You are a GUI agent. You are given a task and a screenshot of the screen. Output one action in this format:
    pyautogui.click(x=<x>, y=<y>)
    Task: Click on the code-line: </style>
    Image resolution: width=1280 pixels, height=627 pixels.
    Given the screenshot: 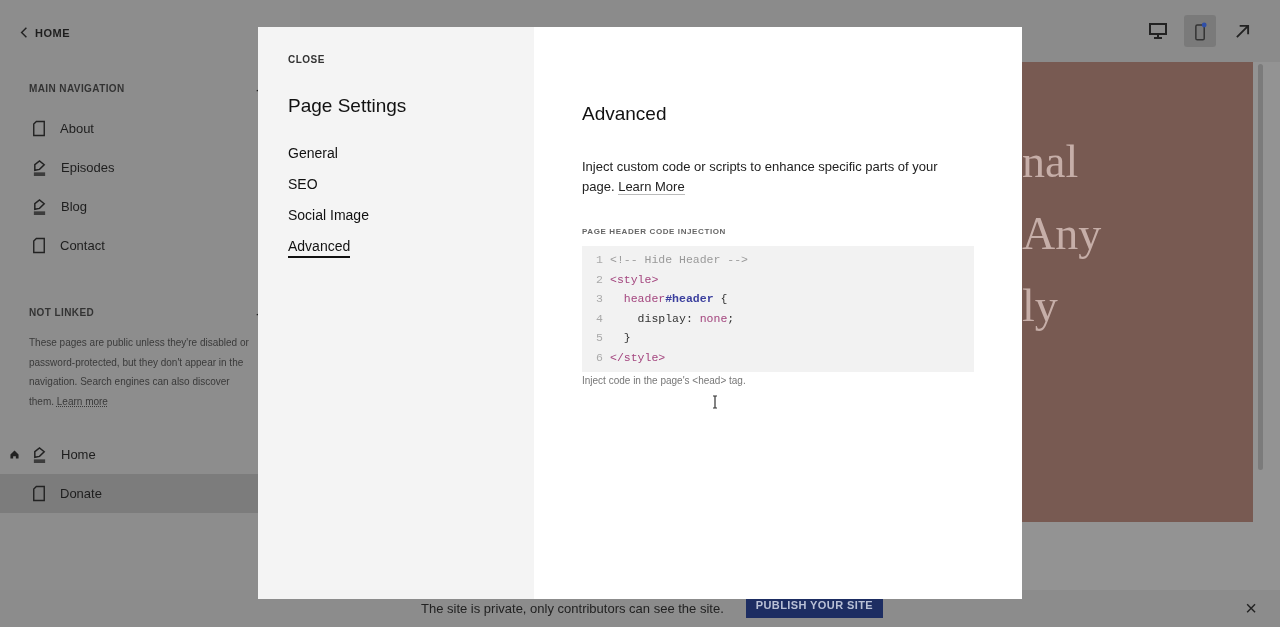 What is the action you would take?
    pyautogui.click(x=638, y=357)
    